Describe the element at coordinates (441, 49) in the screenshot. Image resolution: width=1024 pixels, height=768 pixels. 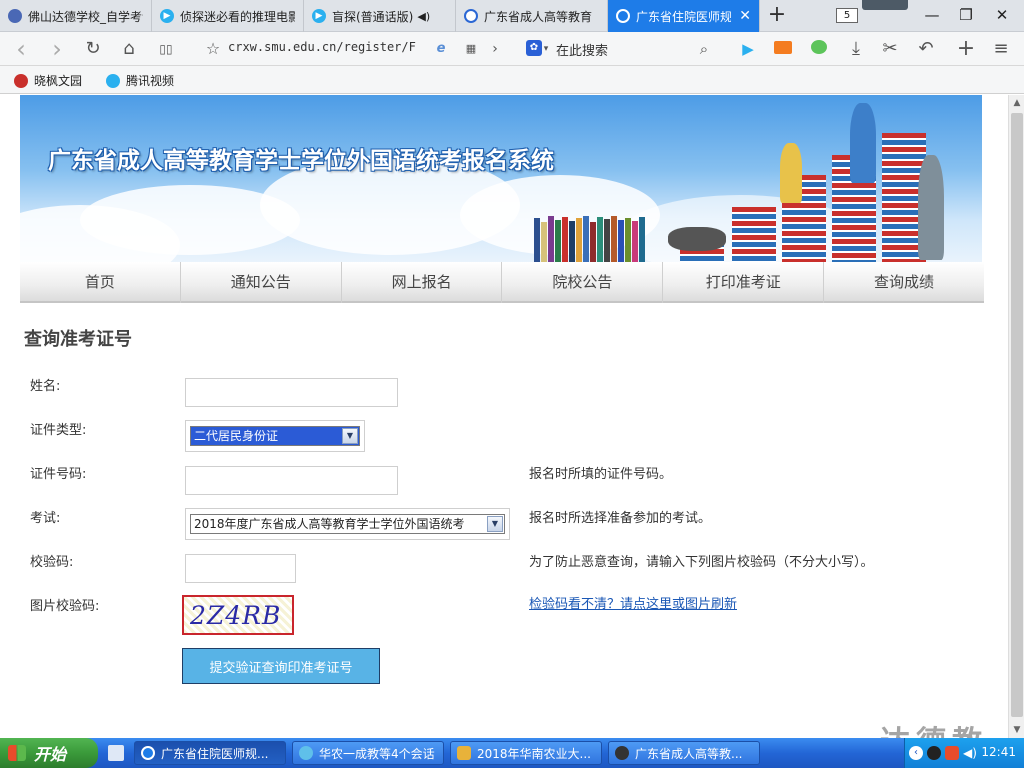
I see `ie-compat-icon: e` at that location.